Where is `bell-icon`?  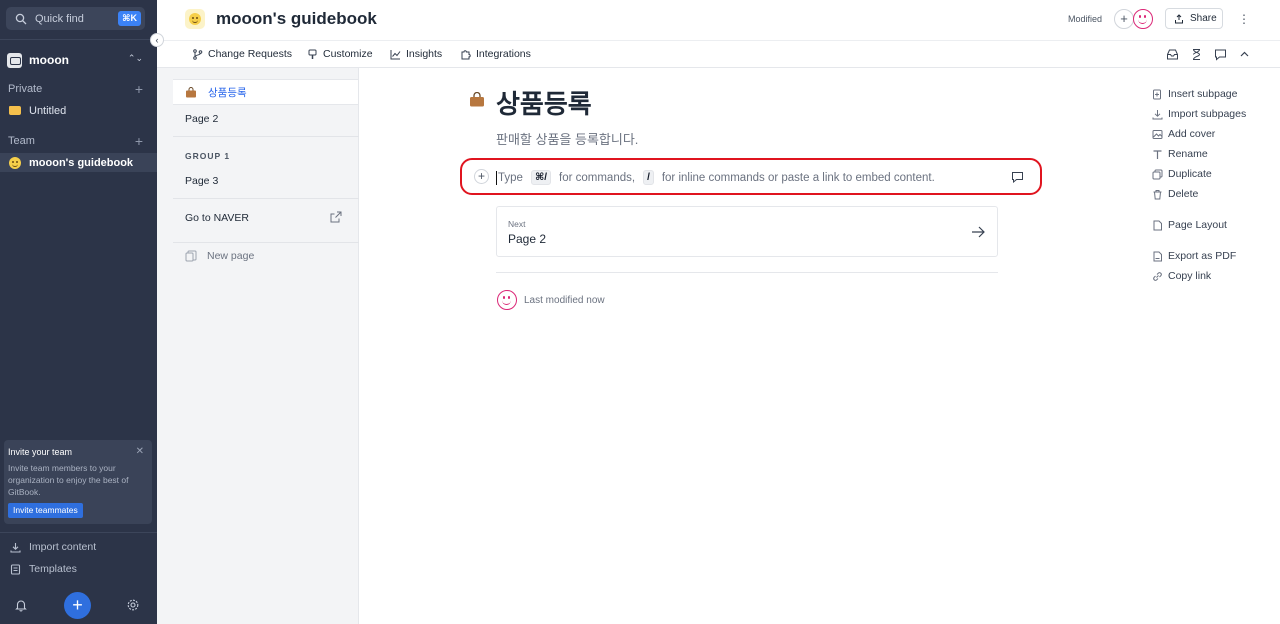 bell-icon is located at coordinates (21, 605).